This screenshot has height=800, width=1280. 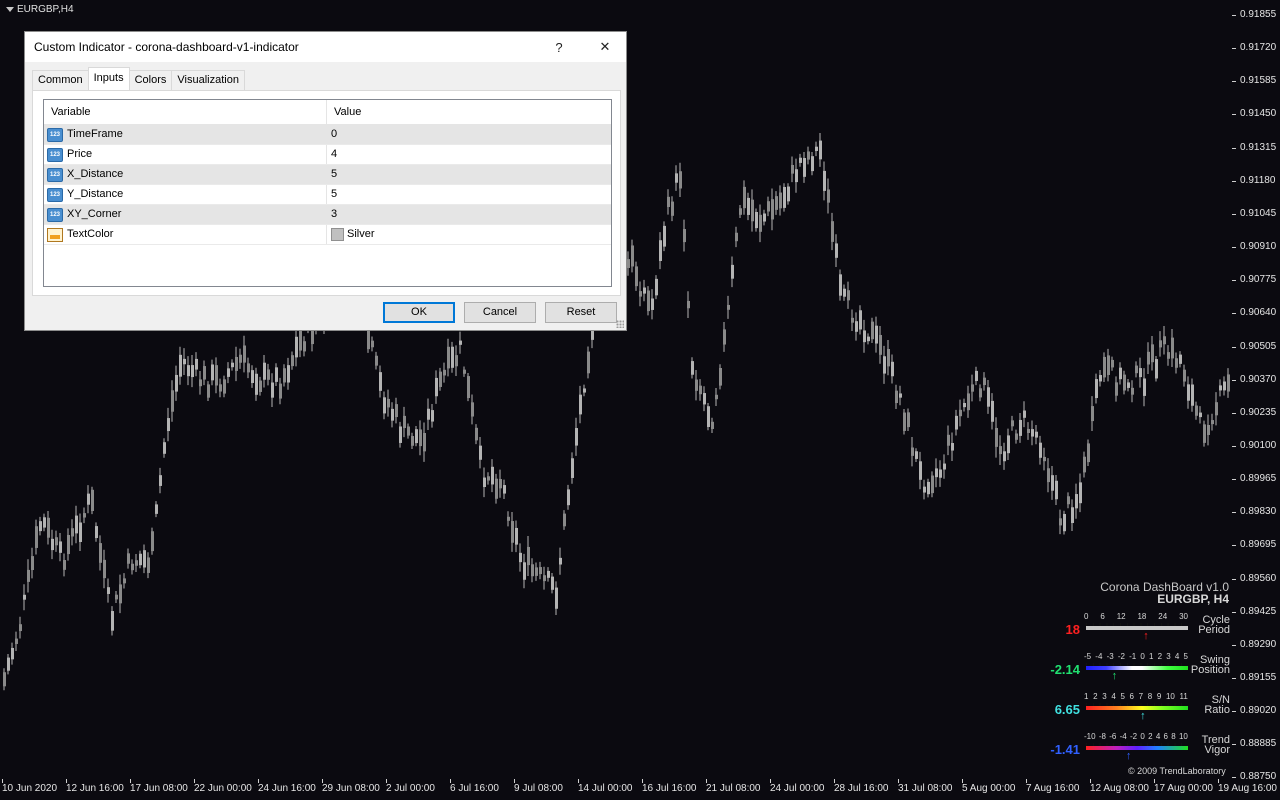 I want to click on table-row: 123 TimeFrame 0, so click(x=327, y=135).